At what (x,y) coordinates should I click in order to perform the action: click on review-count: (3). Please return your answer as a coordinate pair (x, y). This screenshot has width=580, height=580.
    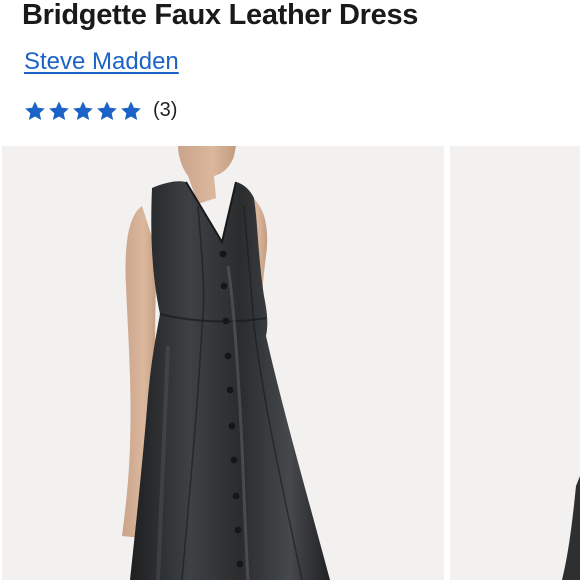
    Looking at the image, I should click on (165, 110).